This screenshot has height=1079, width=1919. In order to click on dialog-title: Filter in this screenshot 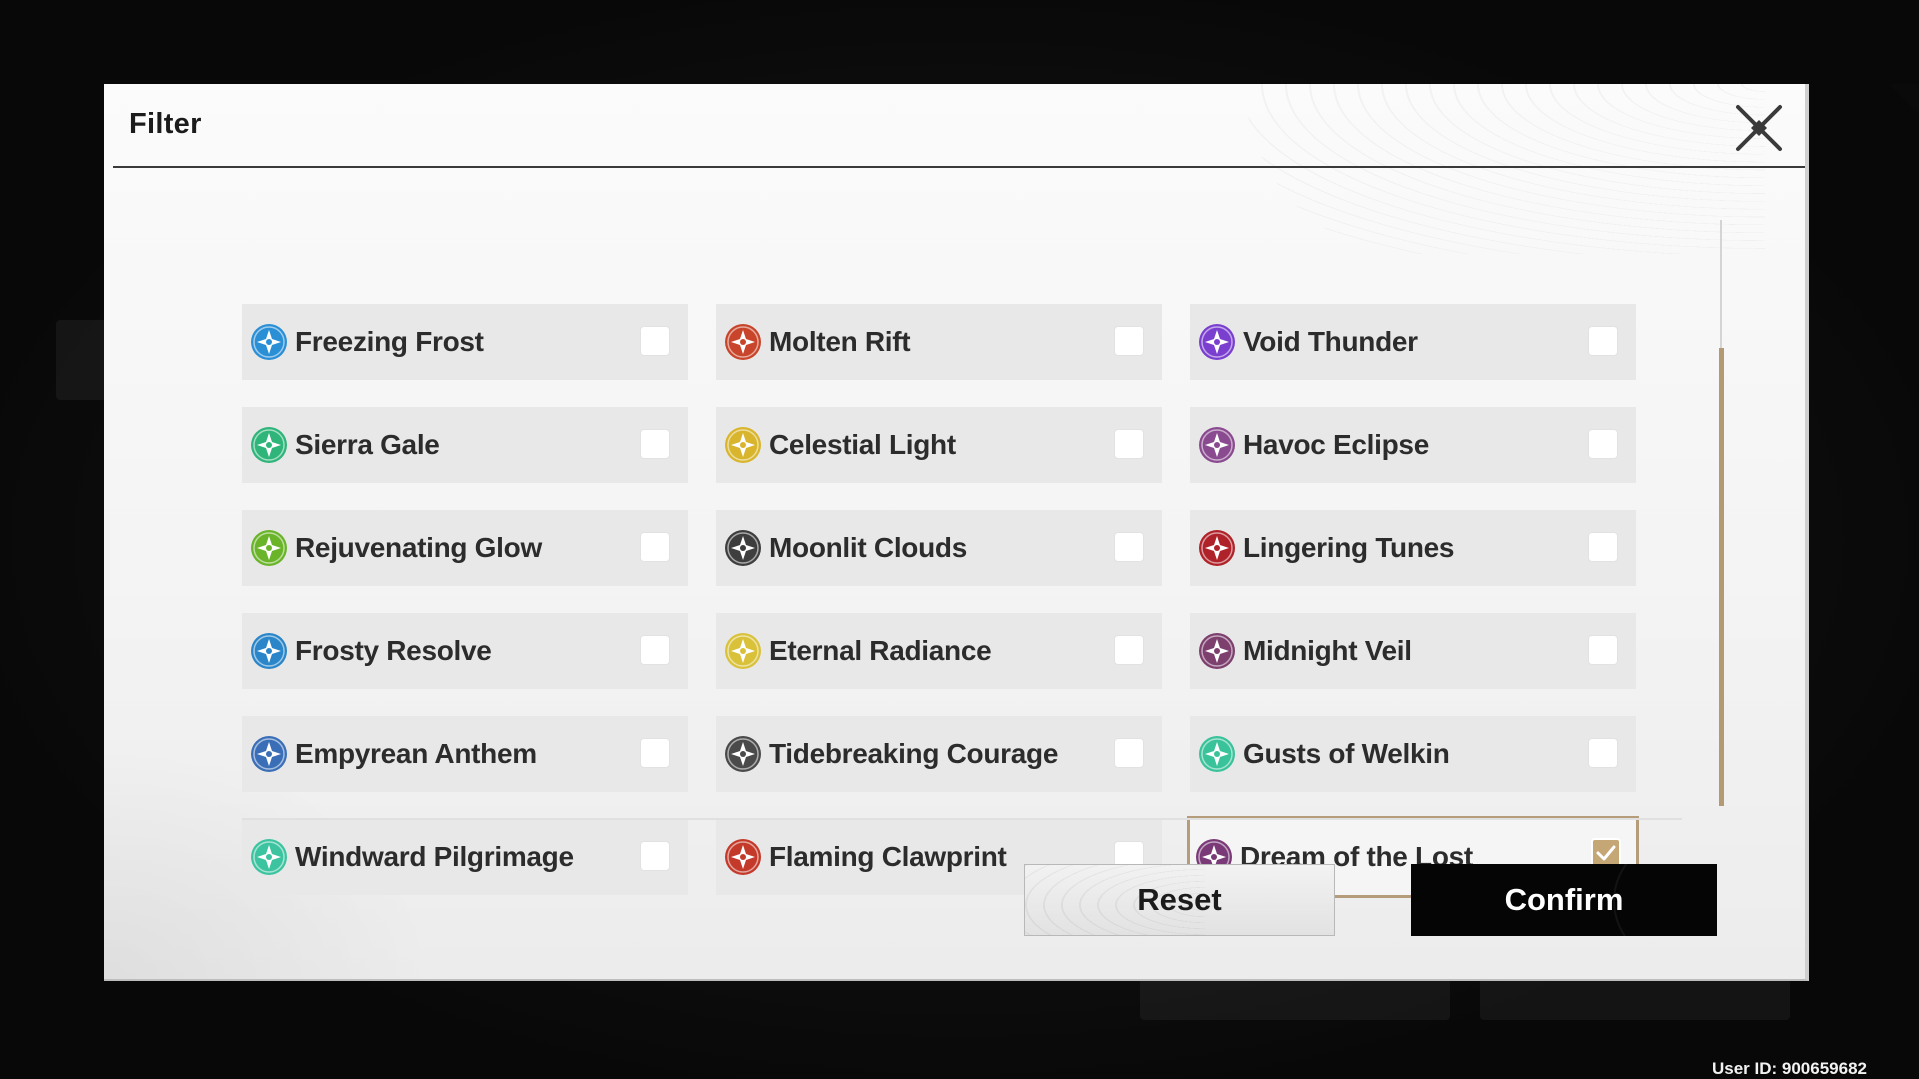, I will do `click(165, 124)`.